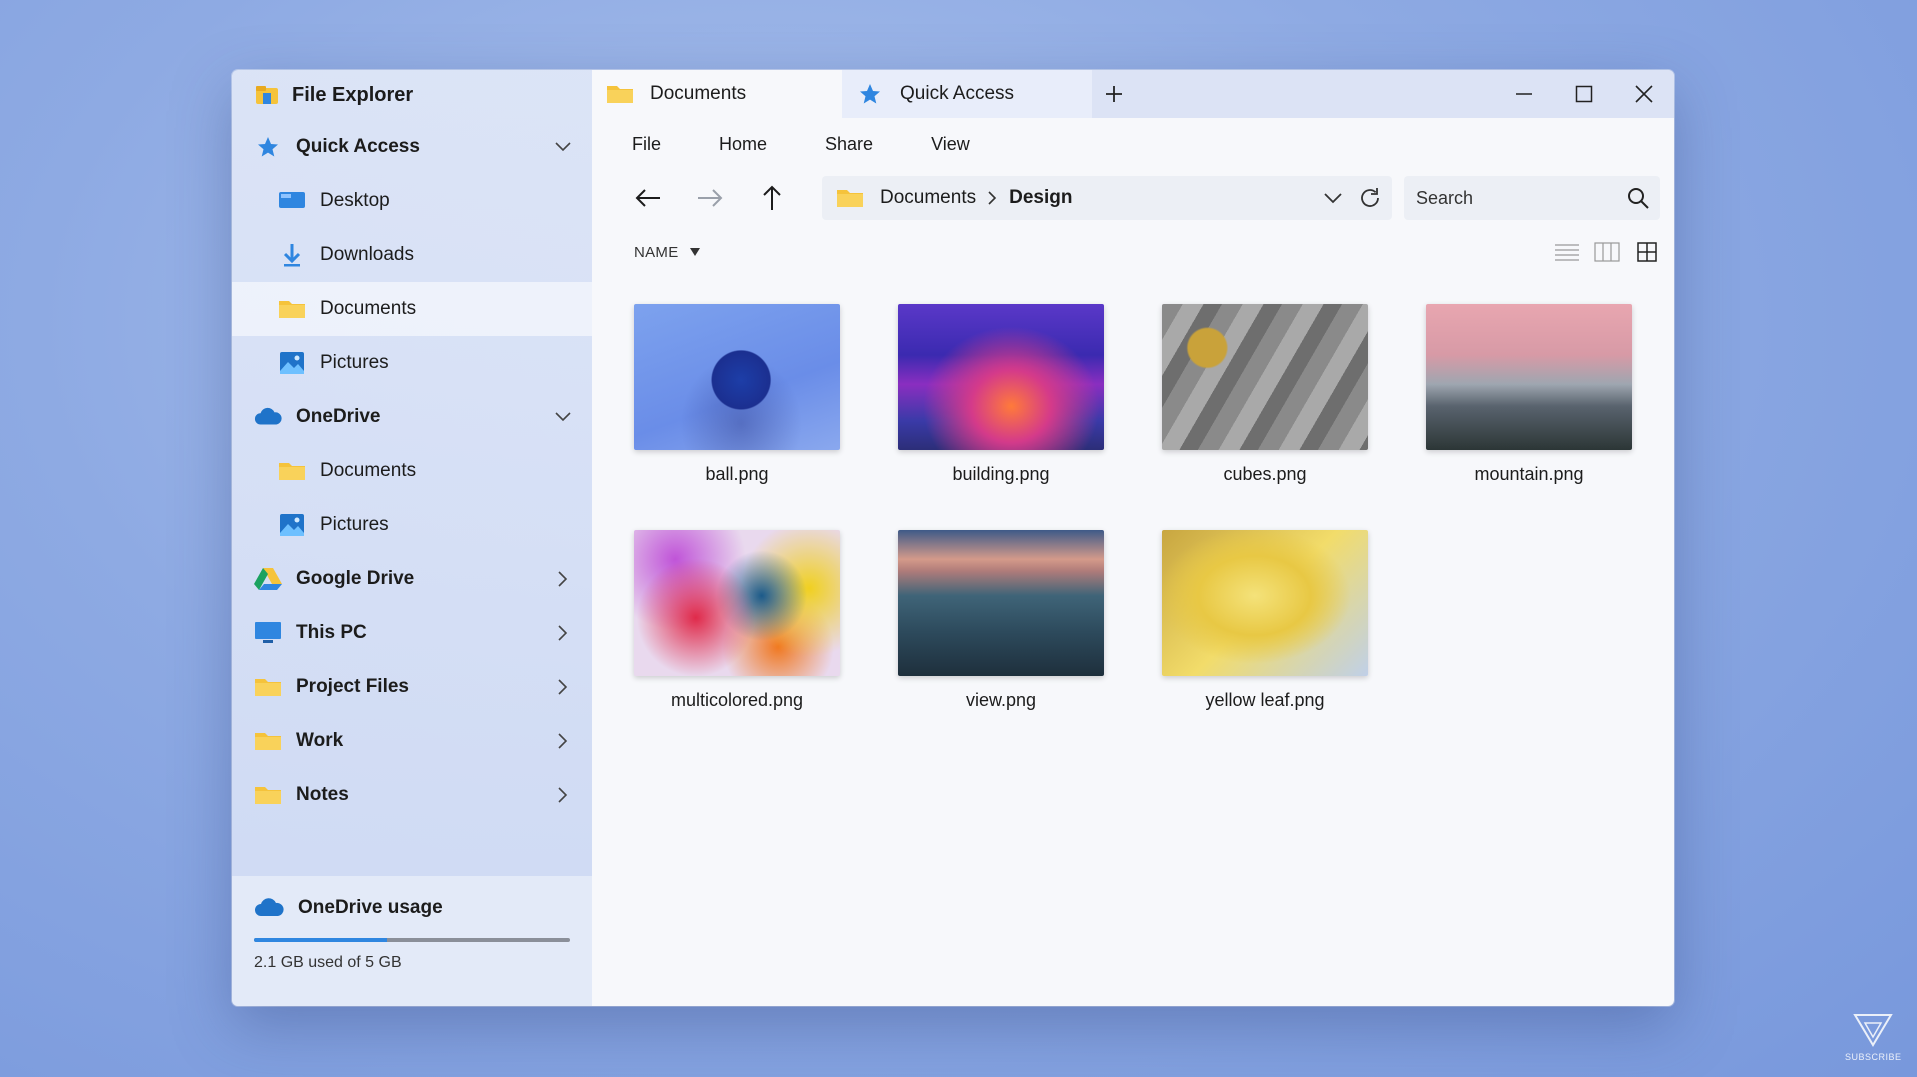 The image size is (1917, 1077). I want to click on file-item: yellow leaf.png, so click(1265, 620).